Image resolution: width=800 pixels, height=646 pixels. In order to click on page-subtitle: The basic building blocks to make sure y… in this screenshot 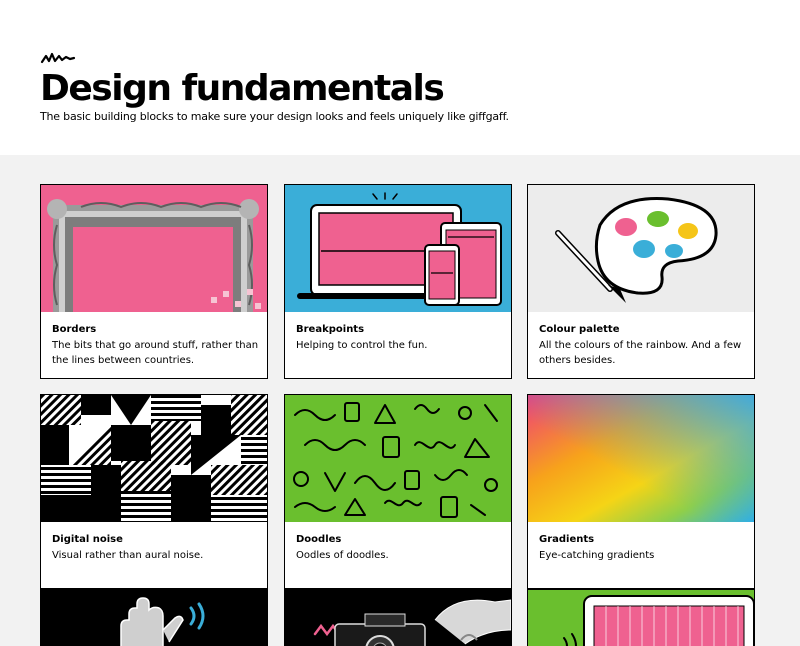, I will do `click(274, 116)`.